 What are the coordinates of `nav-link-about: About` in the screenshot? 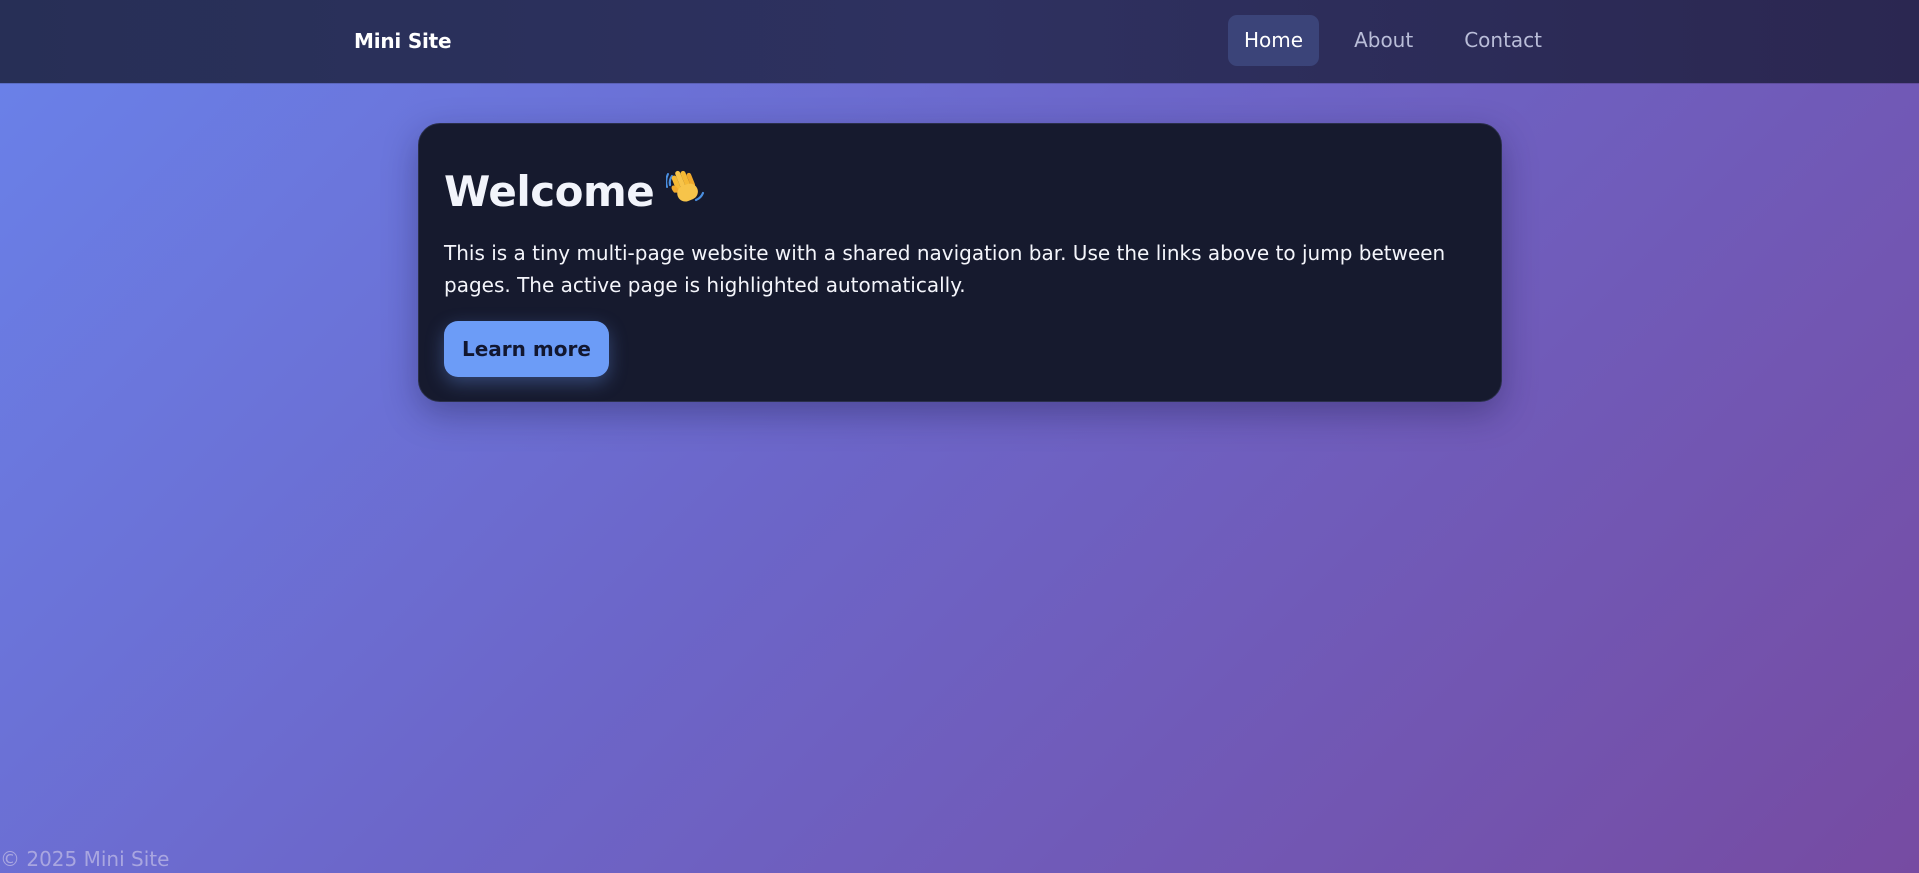 It's located at (1383, 40).